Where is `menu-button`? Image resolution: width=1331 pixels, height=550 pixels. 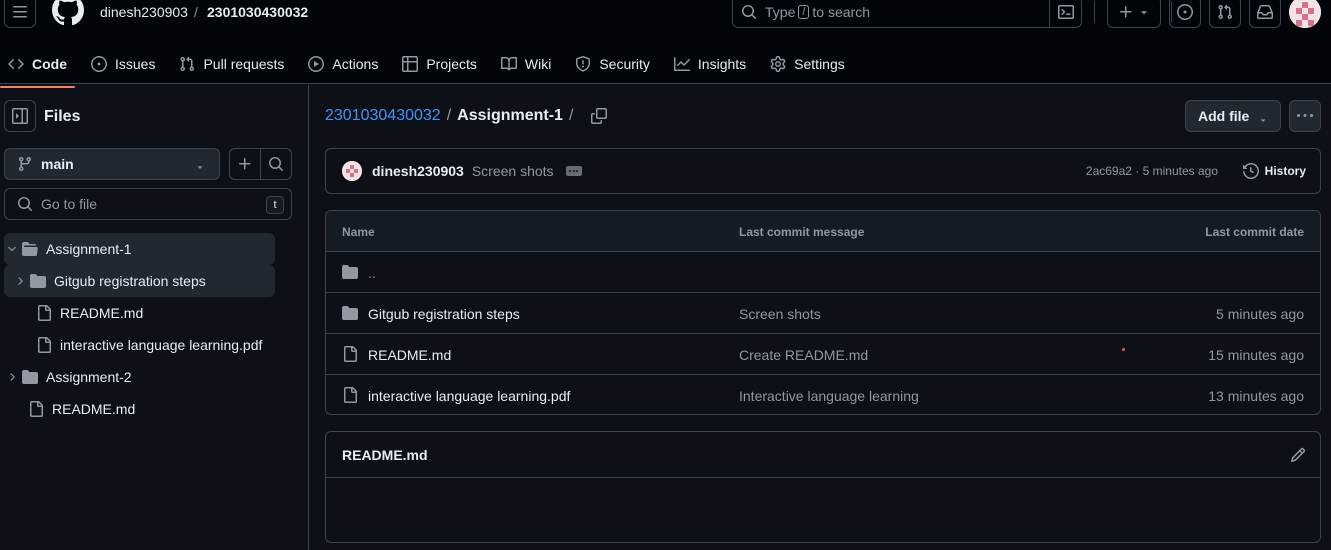
menu-button is located at coordinates (20, 14).